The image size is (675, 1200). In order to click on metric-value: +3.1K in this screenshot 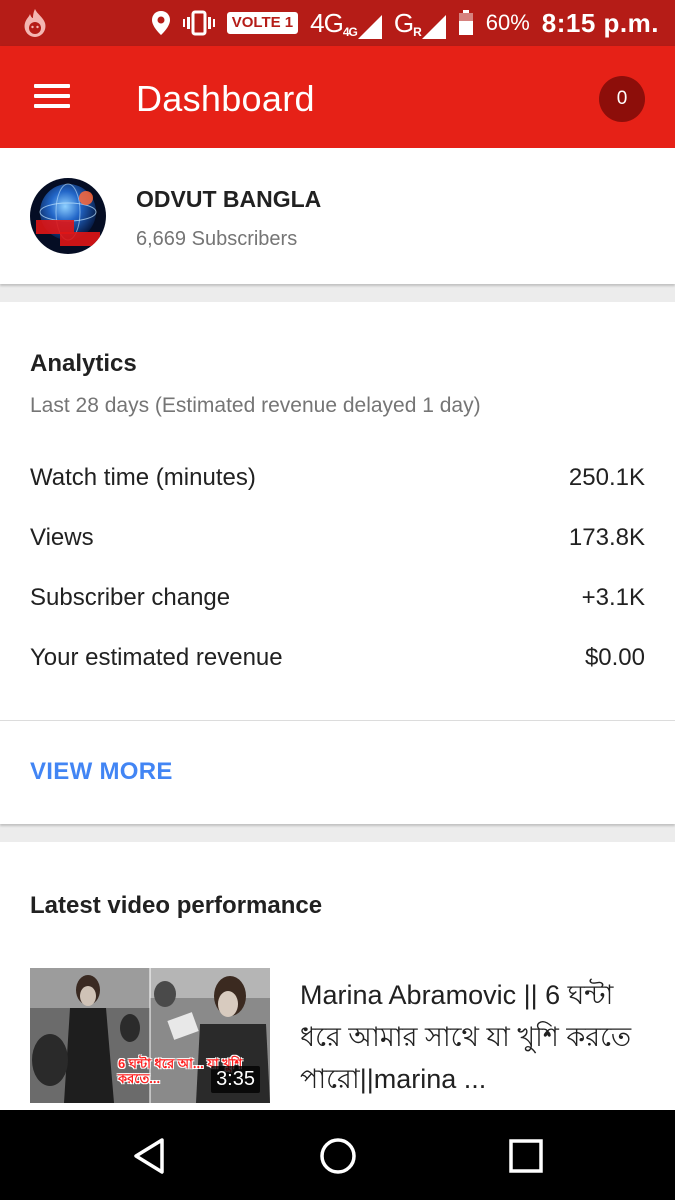, I will do `click(613, 597)`.